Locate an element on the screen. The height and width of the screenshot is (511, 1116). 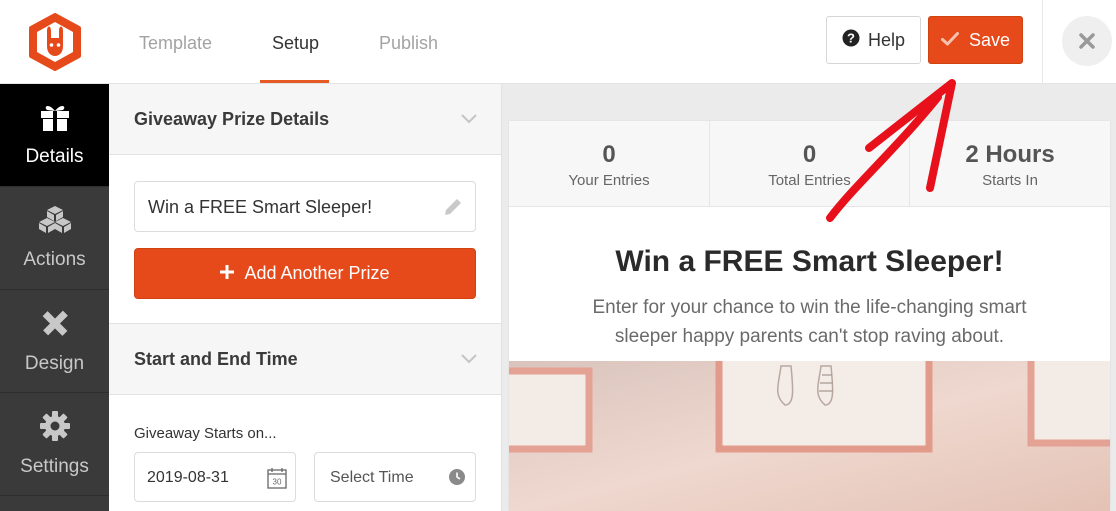
stat-label: Total Entries is located at coordinates (809, 180).